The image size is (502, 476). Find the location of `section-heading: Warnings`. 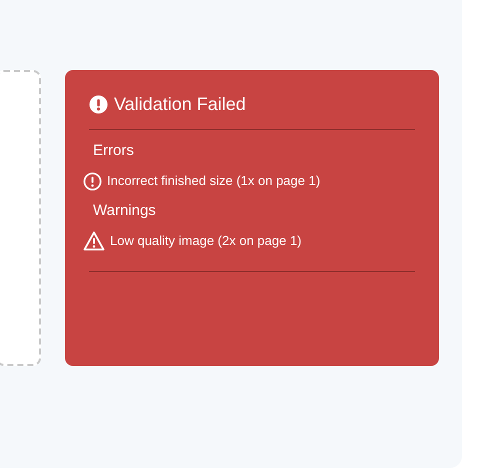

section-heading: Warnings is located at coordinates (125, 211).